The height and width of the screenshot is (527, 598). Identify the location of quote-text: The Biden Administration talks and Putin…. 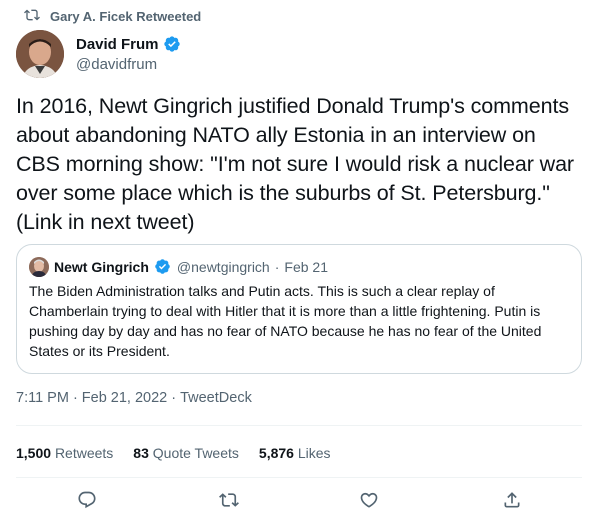
(285, 321).